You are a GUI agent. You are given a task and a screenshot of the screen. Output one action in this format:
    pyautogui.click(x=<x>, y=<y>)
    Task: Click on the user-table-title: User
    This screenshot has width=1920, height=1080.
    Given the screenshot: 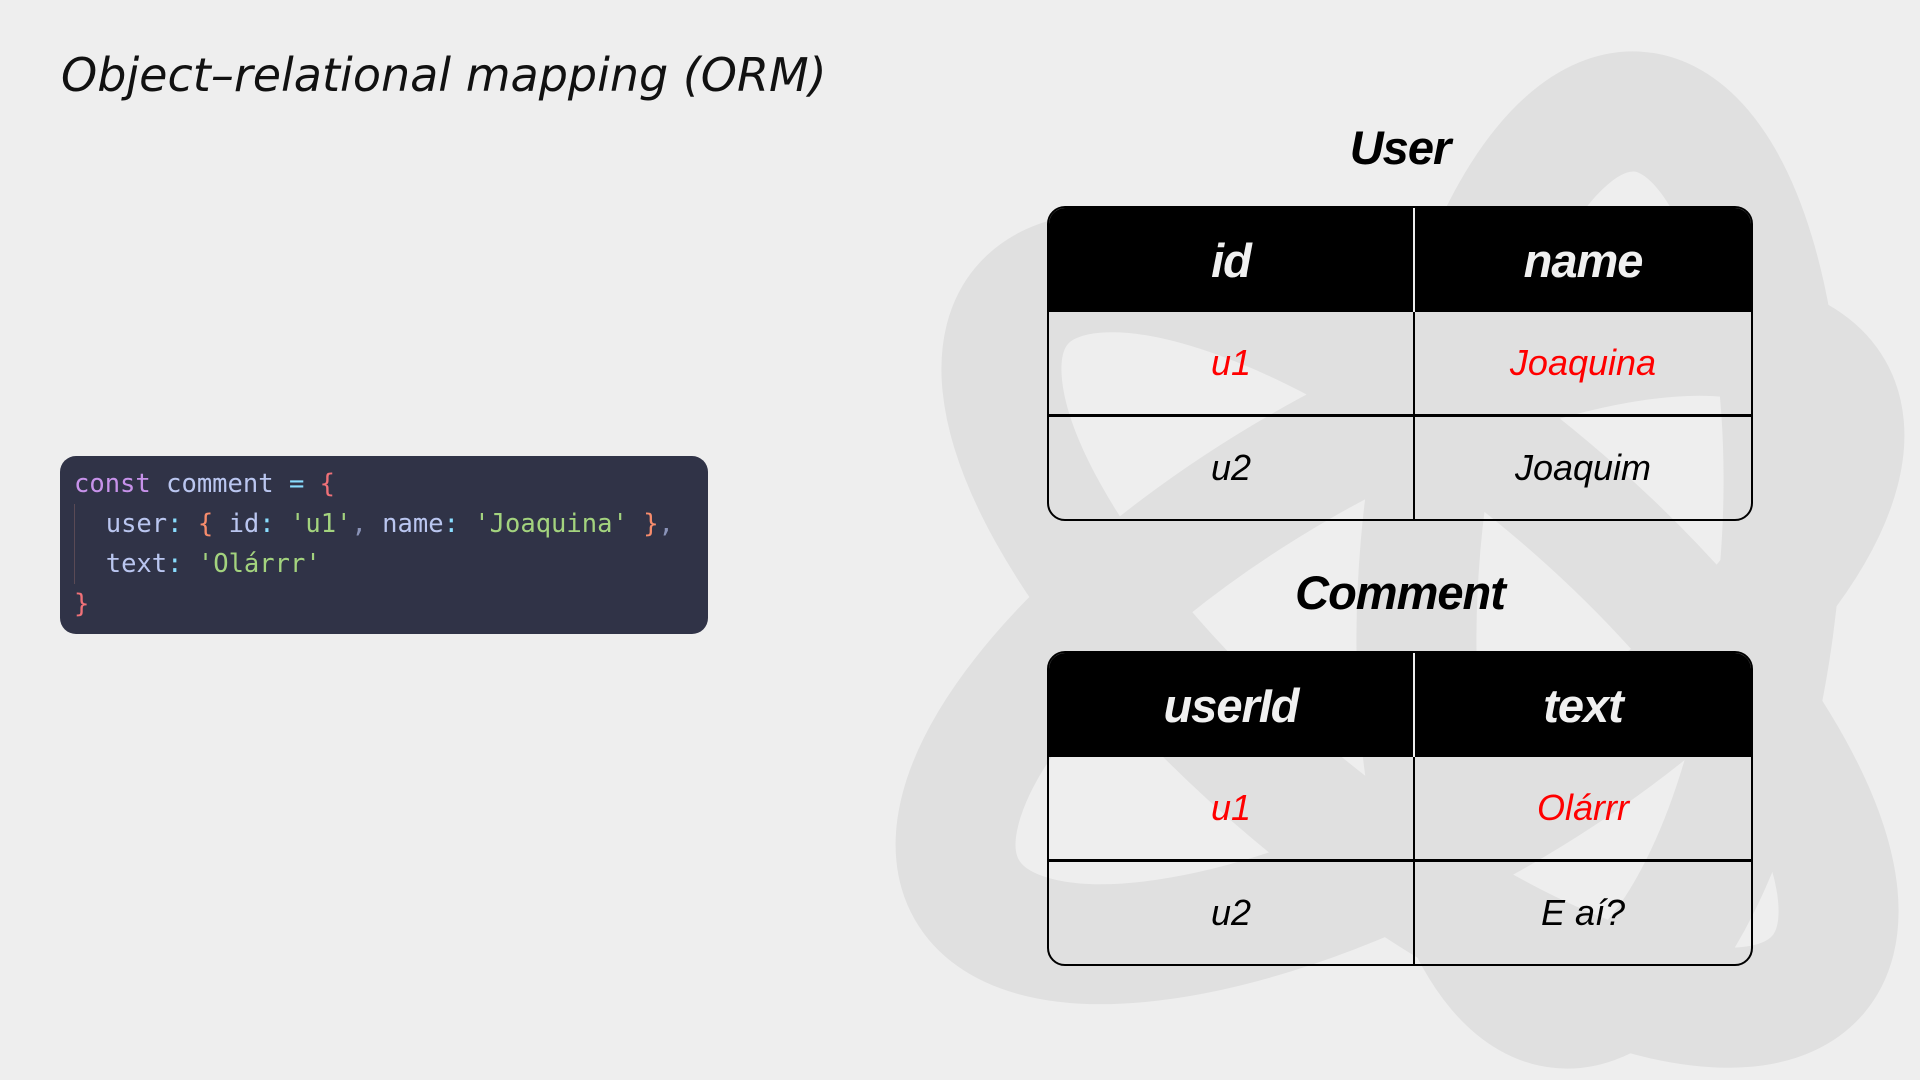 What is the action you would take?
    pyautogui.click(x=1400, y=147)
    